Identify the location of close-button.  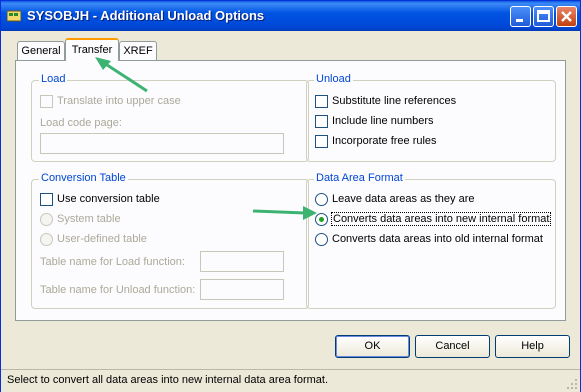
(566, 16).